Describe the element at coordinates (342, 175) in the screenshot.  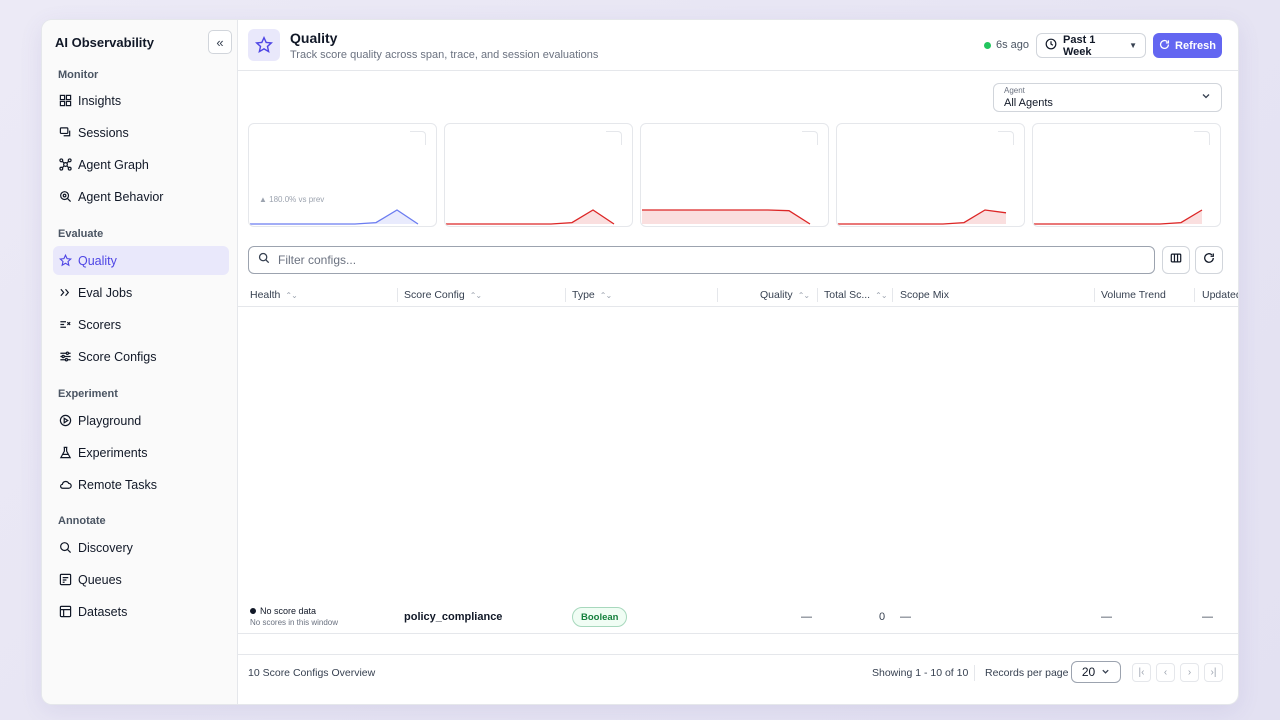
I see `metric-card: ▲ 180.0% vs prev` at that location.